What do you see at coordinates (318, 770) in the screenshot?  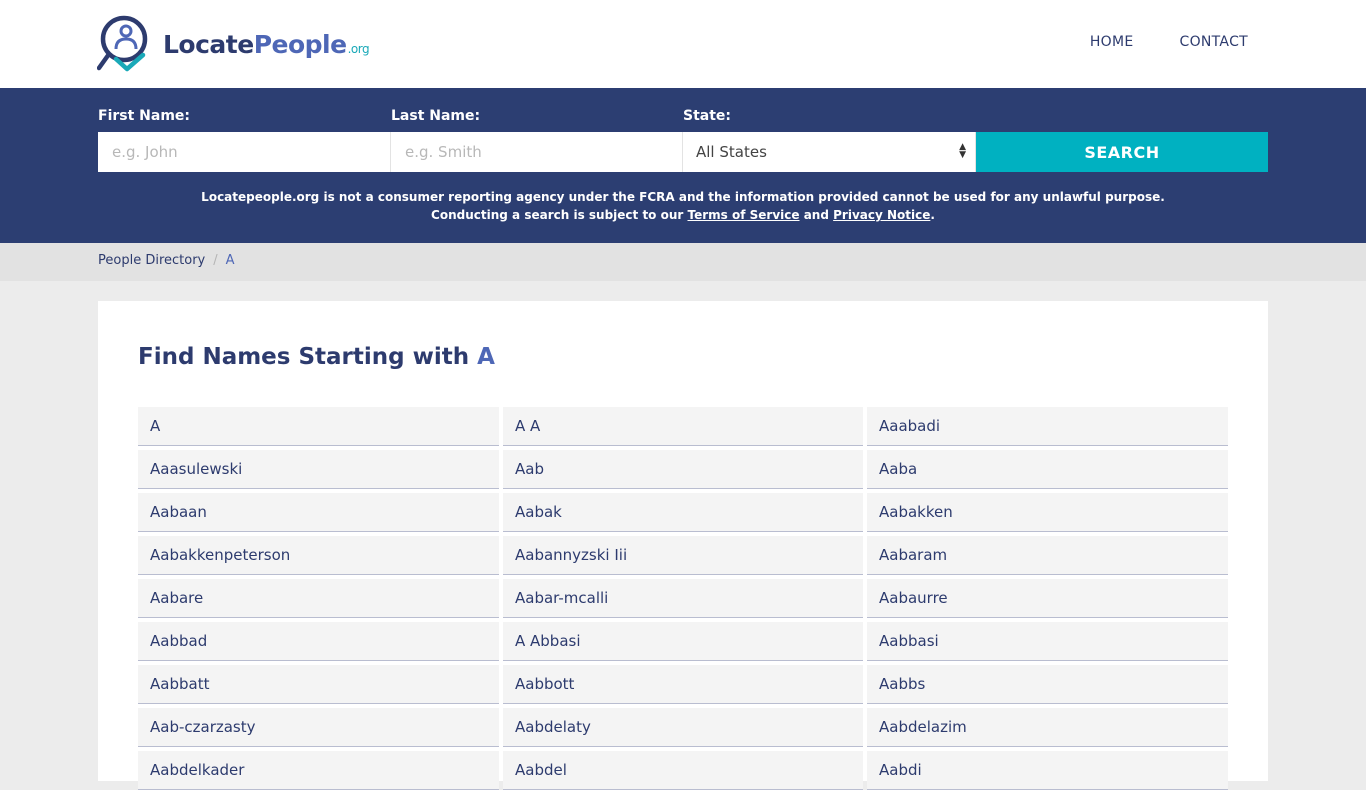 I see `name-link: Aabdelkader` at bounding box center [318, 770].